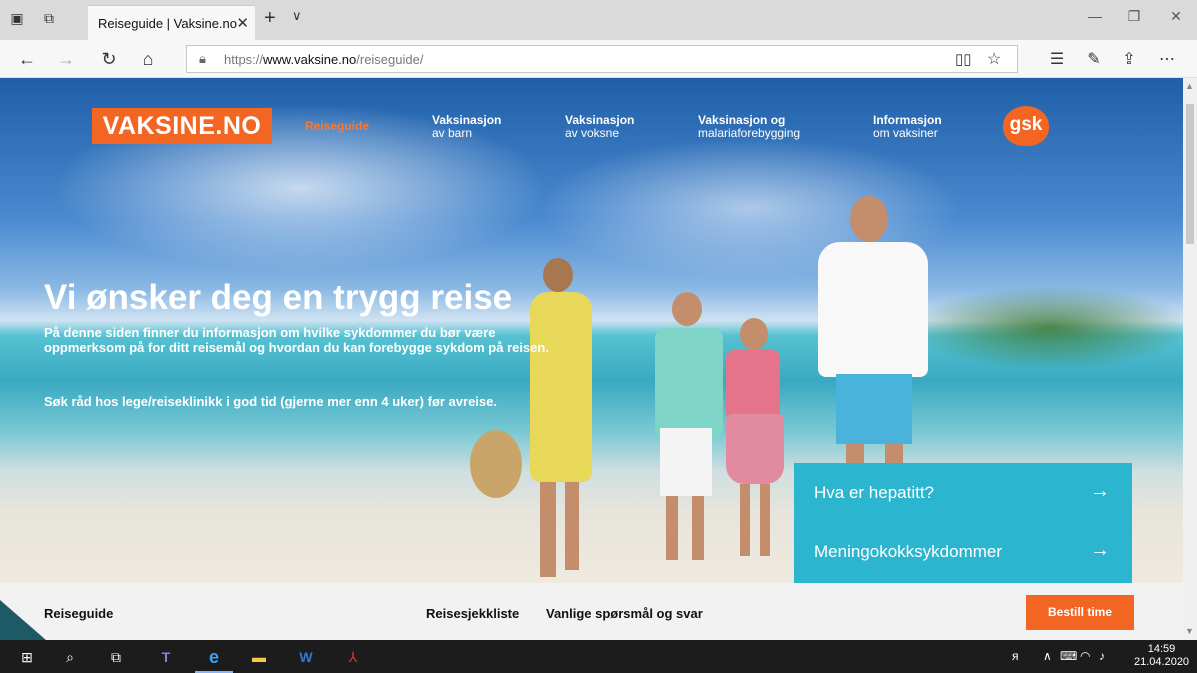 The image size is (1197, 673). What do you see at coordinates (214, 657) in the screenshot?
I see `edge-icon: e` at bounding box center [214, 657].